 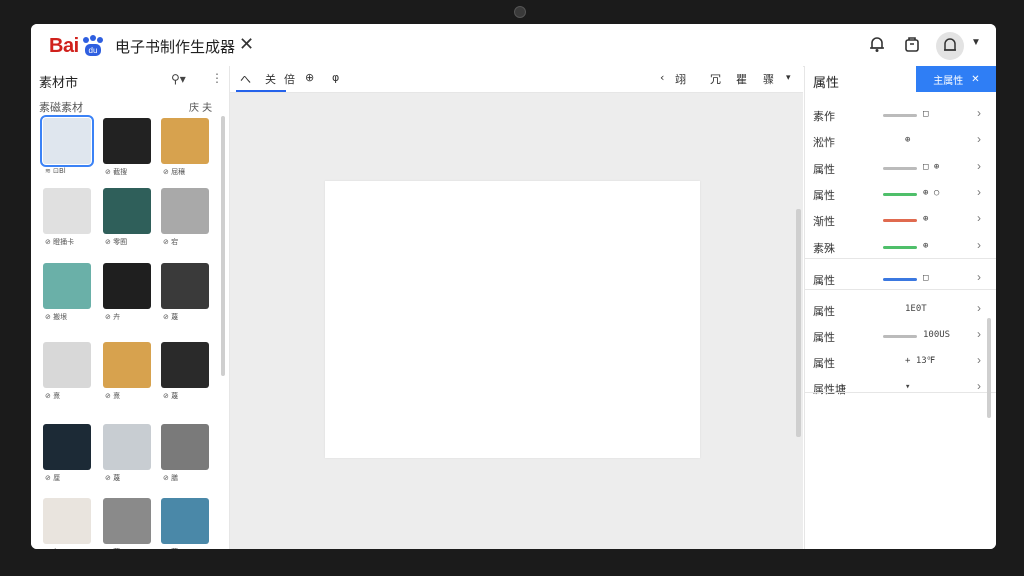 I want to click on left-scrollbar, so click(x=223, y=246).